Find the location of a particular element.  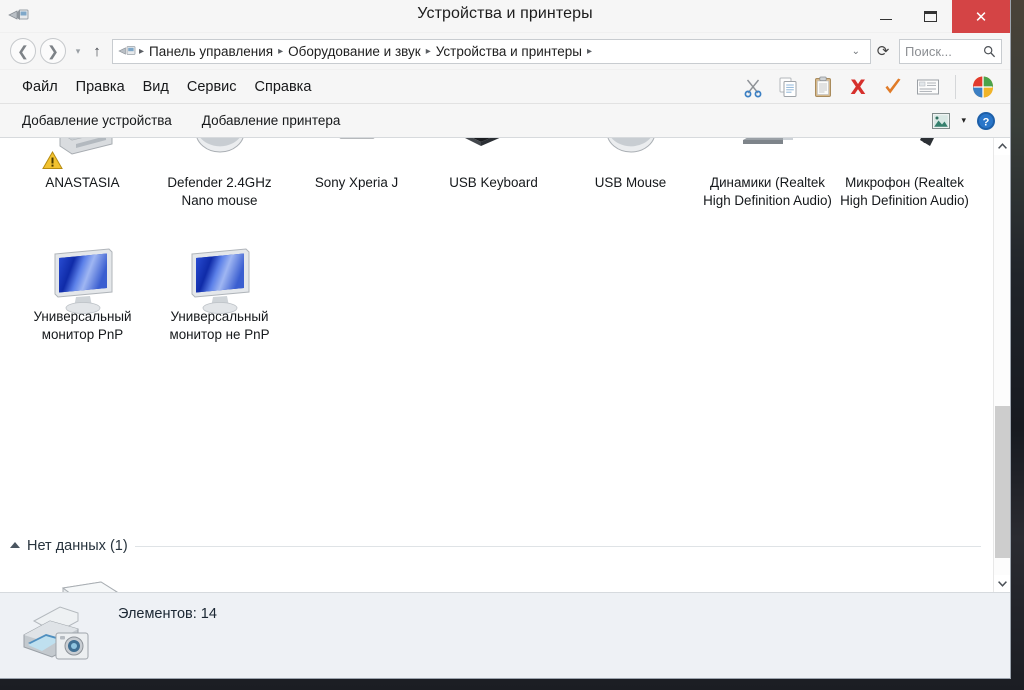

breadcrumb-item-control-panel: Панель управления is located at coordinates (211, 51).